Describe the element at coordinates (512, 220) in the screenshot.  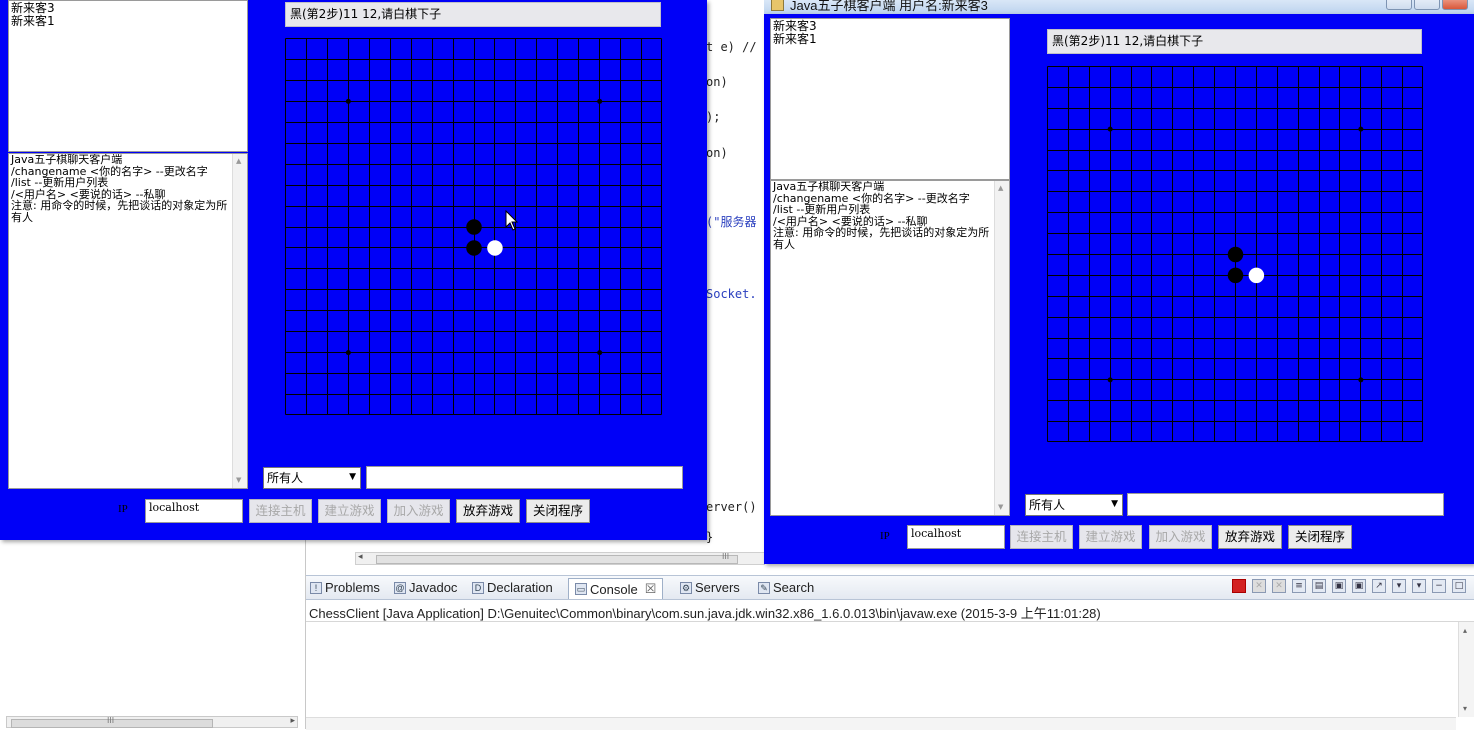
I see `mouse-cursor-icon` at that location.